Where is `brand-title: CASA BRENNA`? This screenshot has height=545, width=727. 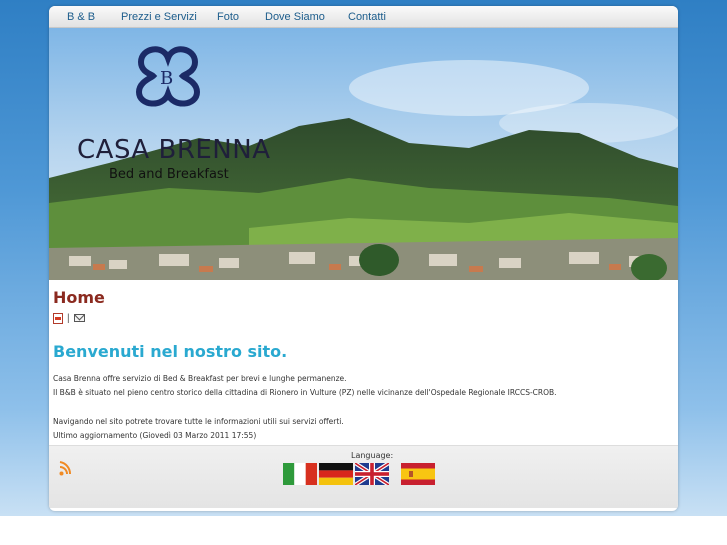 brand-title: CASA BRENNA is located at coordinates (174, 150).